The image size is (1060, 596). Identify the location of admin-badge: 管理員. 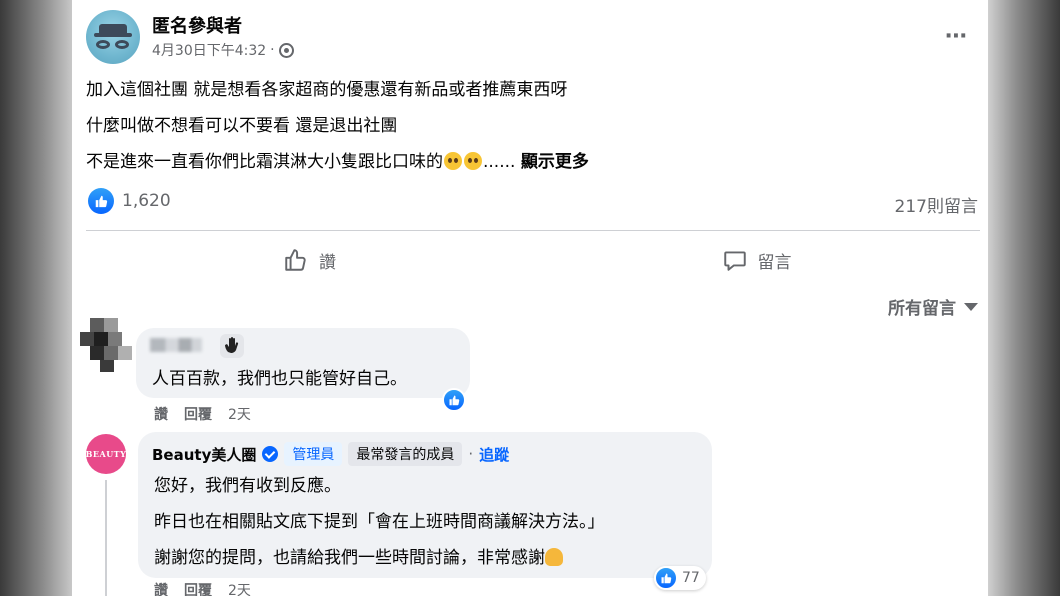
(313, 454).